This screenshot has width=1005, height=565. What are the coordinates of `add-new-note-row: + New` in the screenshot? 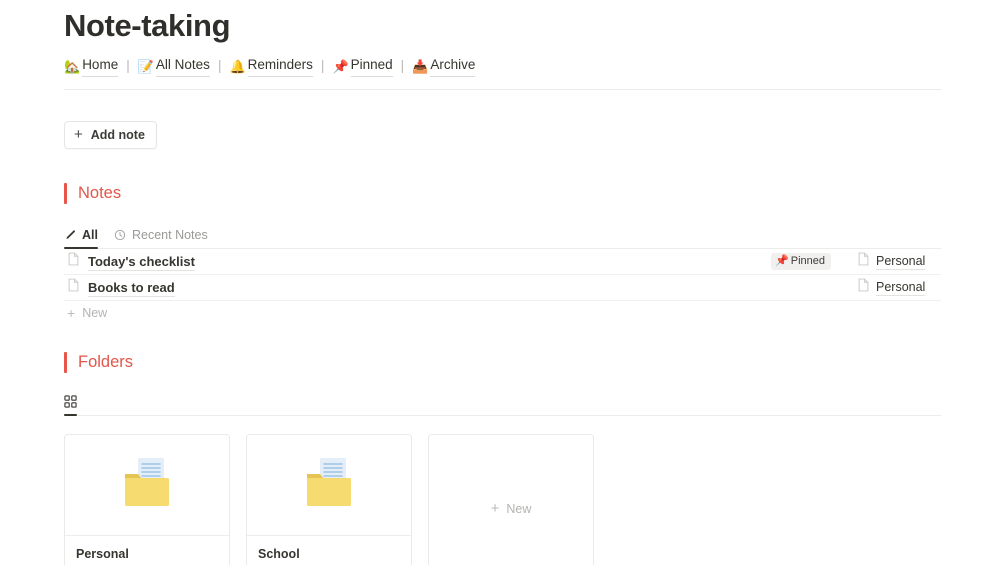 It's located at (502, 313).